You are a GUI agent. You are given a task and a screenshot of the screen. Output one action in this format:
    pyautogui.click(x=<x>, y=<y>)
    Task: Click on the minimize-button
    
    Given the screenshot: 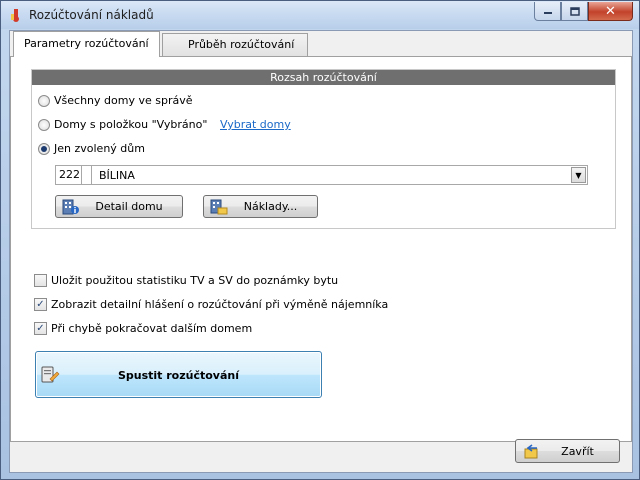 What is the action you would take?
    pyautogui.click(x=547, y=11)
    